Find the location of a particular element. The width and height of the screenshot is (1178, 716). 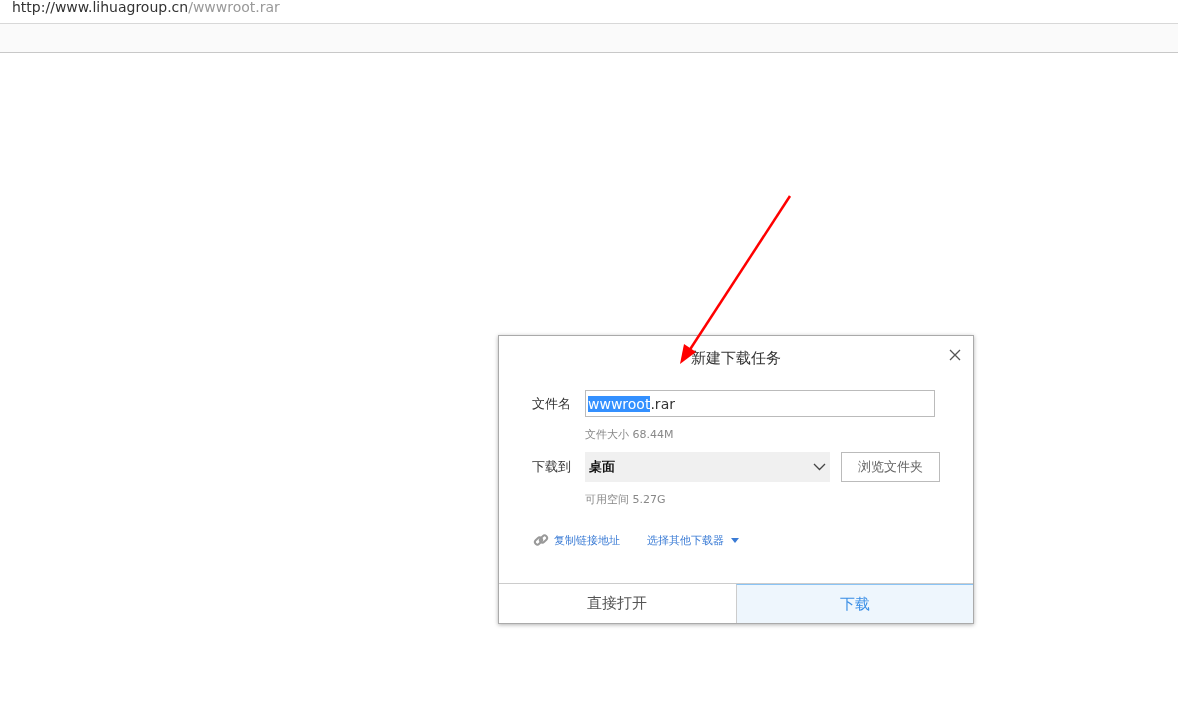

browse-folder-button: 浏览文件夹 is located at coordinates (890, 467).